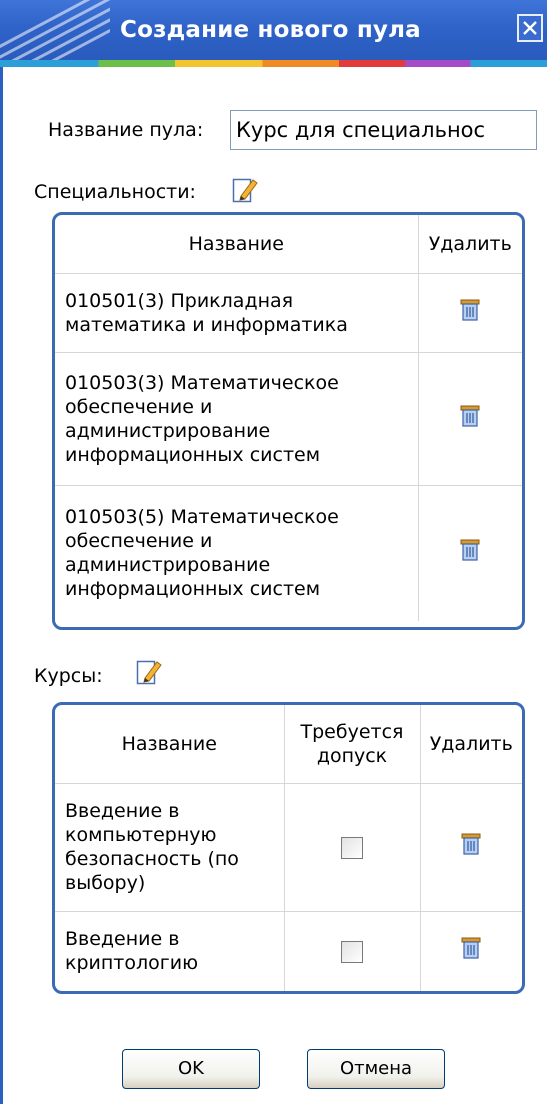 This screenshot has height=1104, width=547. Describe the element at coordinates (55, 30) in the screenshot. I see `title-logo-stripes` at that location.